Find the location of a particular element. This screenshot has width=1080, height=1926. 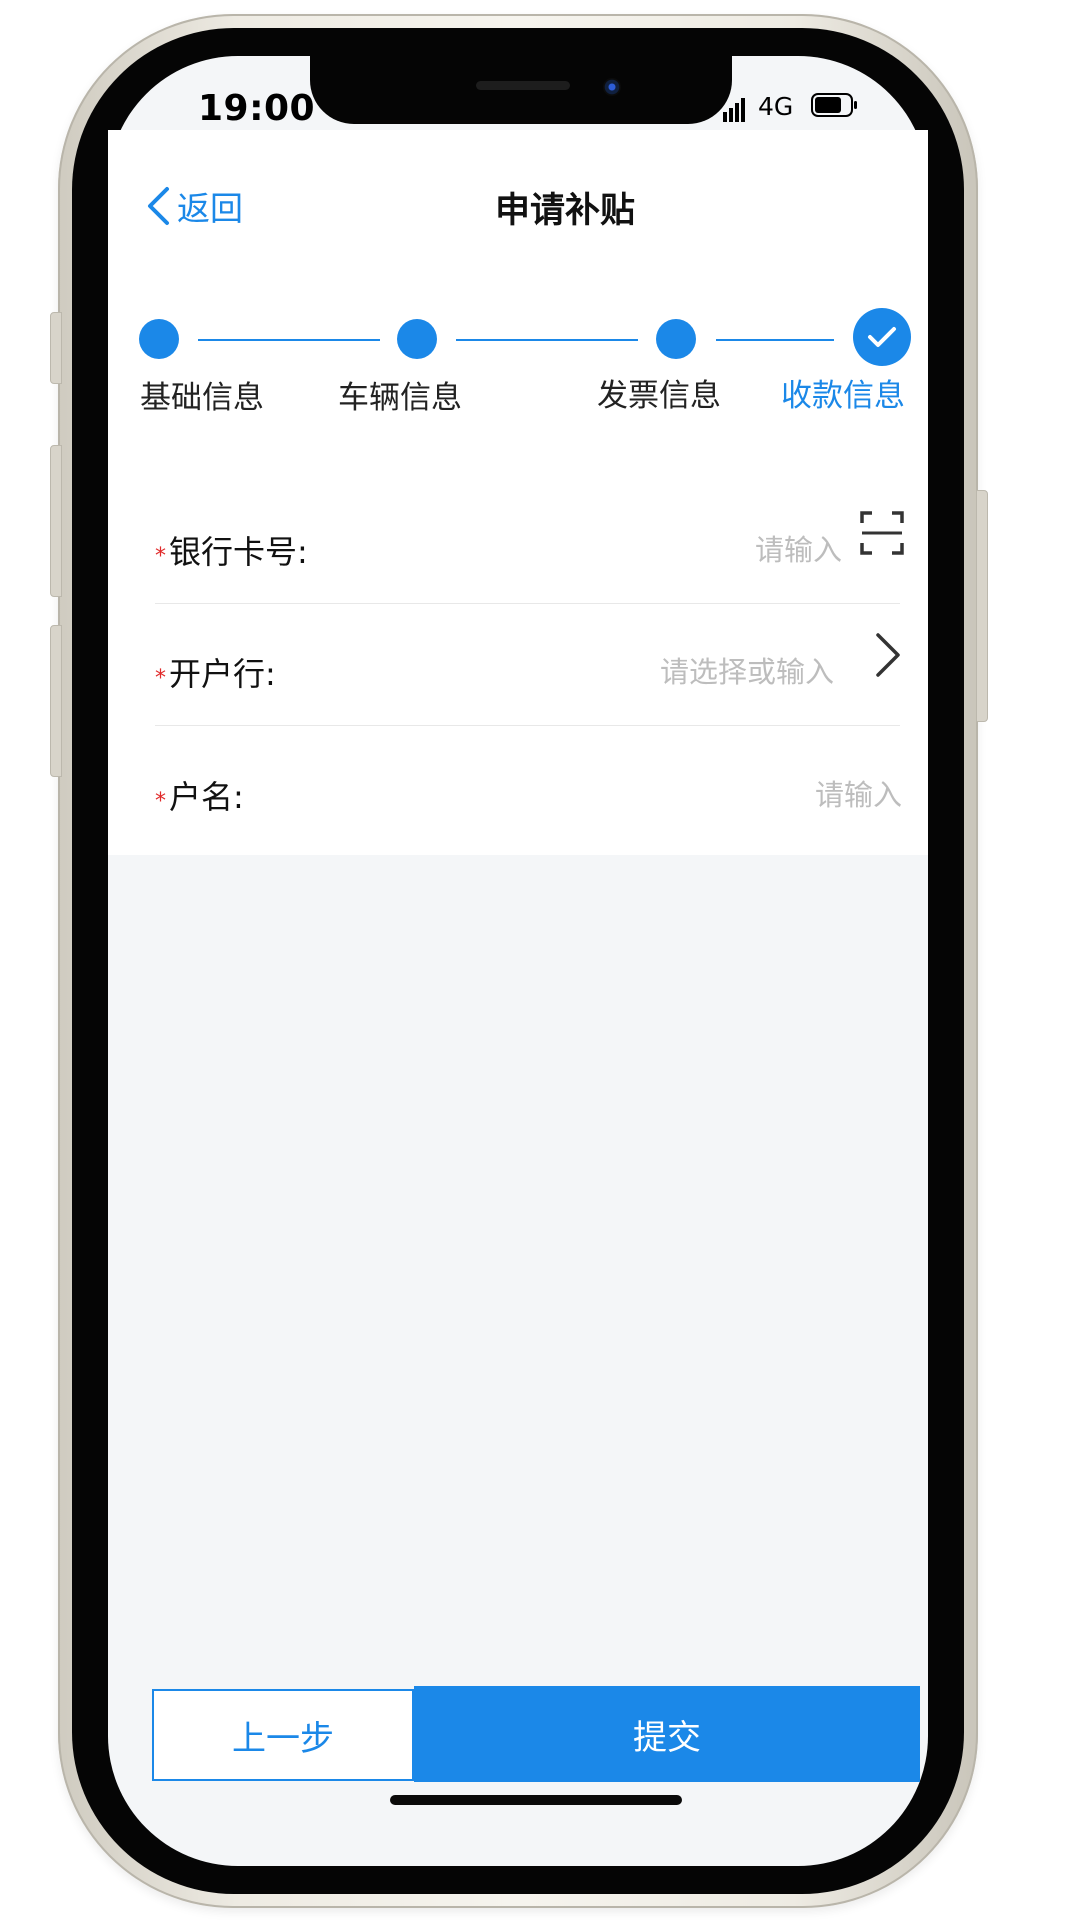

account-name-label: *户名: is located at coordinates (199, 795).